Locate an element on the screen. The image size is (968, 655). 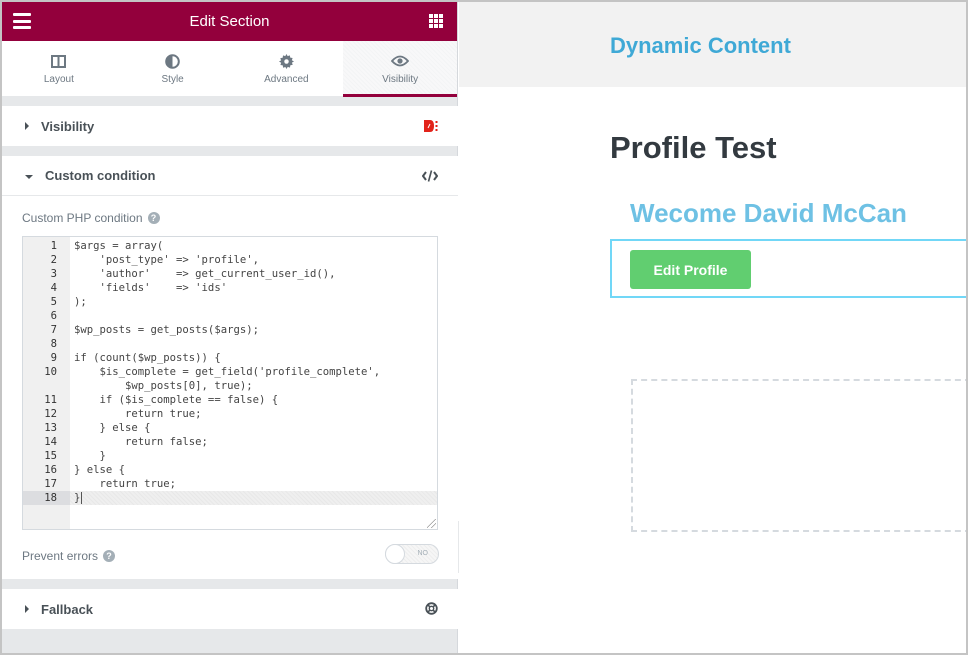
half-circle-icon is located at coordinates (173, 61).